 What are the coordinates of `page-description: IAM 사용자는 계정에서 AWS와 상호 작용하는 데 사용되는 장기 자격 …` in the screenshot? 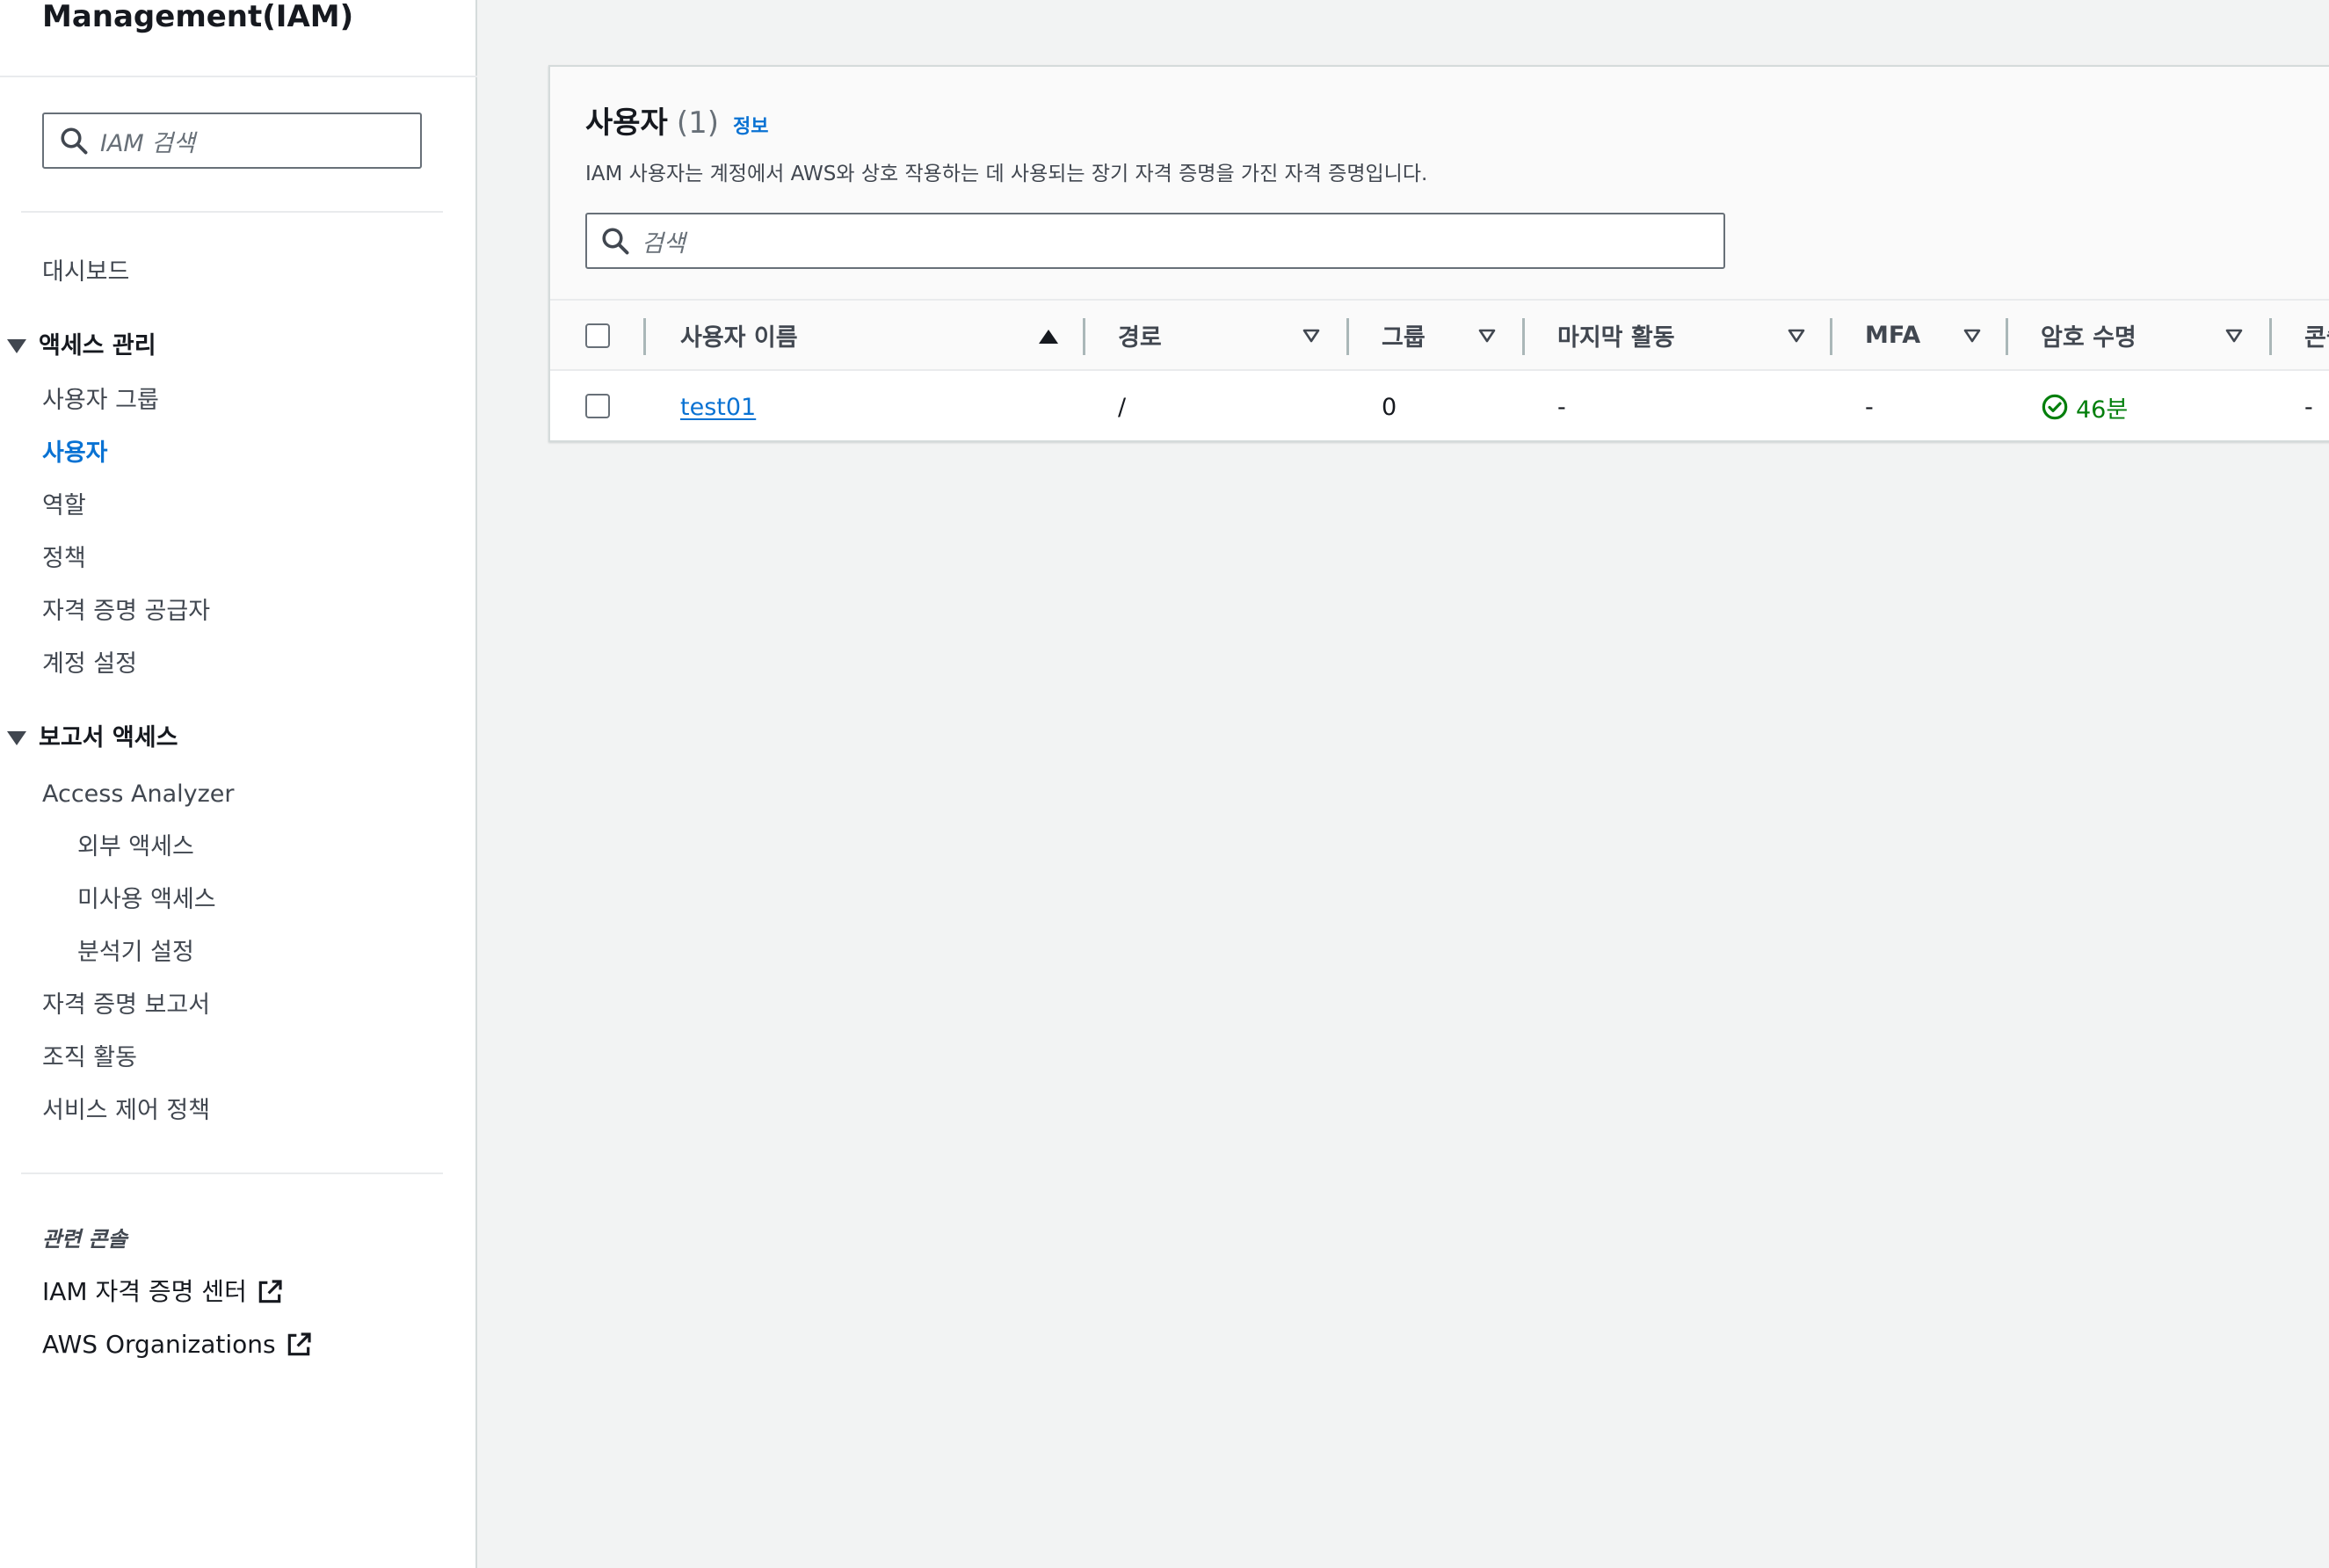 It's located at (1006, 174).